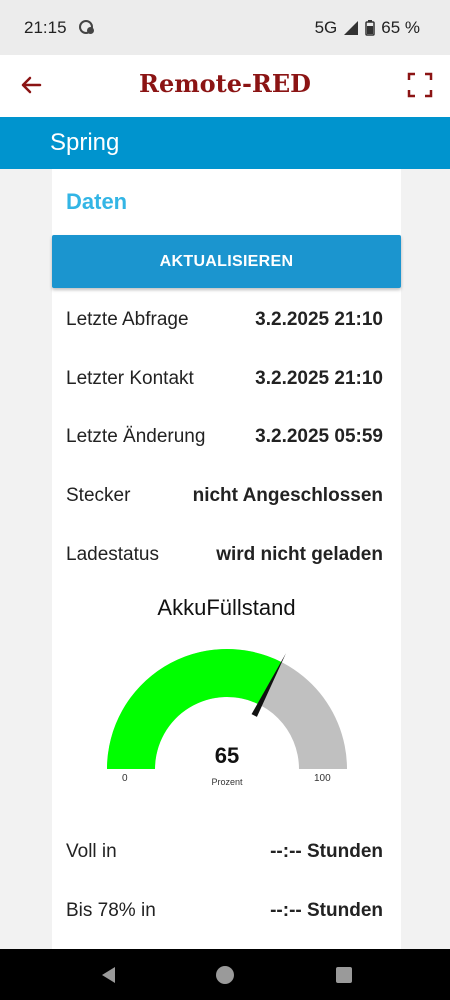  What do you see at coordinates (287, 495) in the screenshot?
I see `row-value: nicht Angeschlossen` at bounding box center [287, 495].